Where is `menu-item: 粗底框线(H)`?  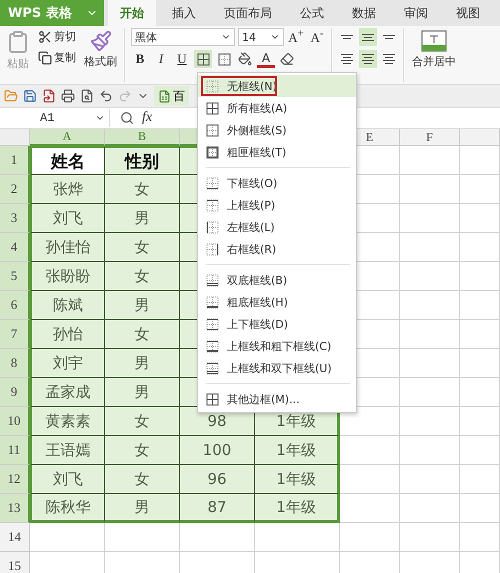
menu-item: 粗底框线(H) is located at coordinates (277, 302).